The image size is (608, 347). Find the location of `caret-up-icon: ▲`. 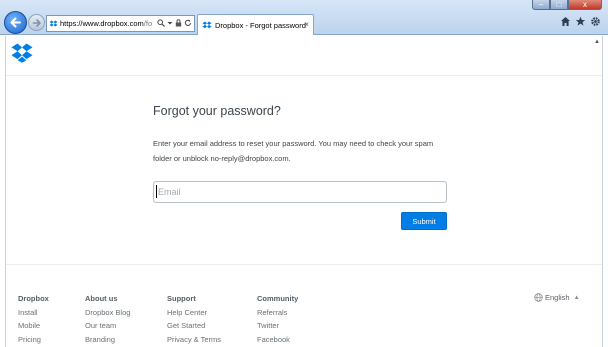

caret-up-icon: ▲ is located at coordinates (576, 297).